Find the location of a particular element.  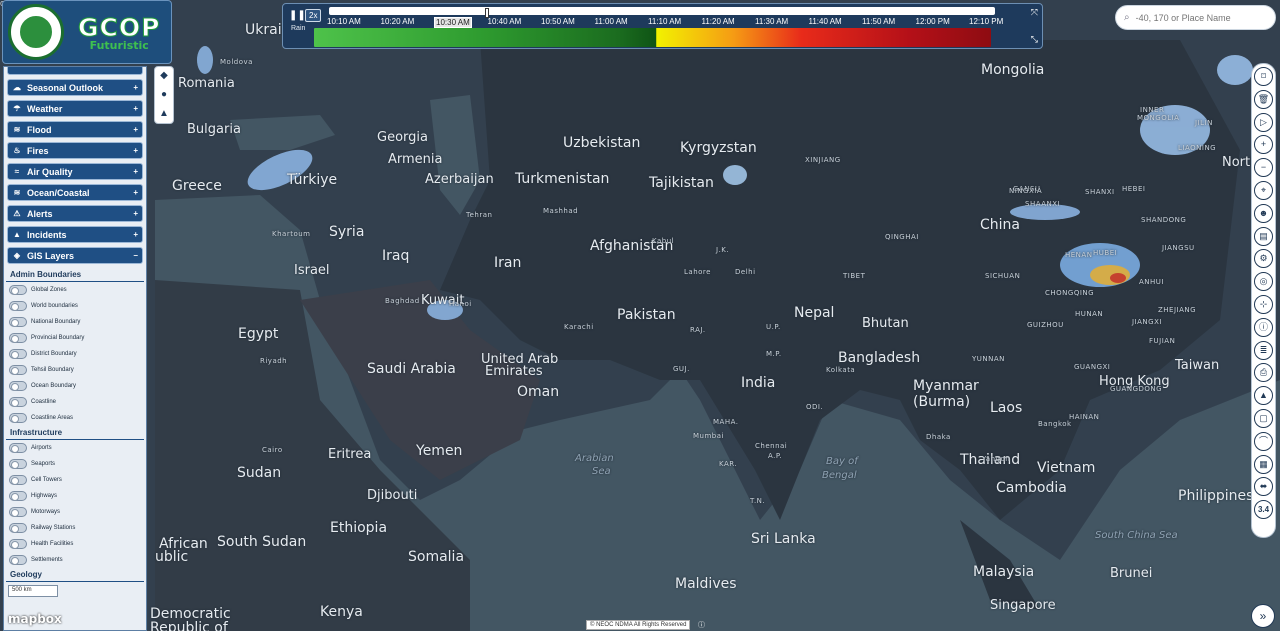

layer-toggle-row: National Boundary is located at coordinates (75, 322).